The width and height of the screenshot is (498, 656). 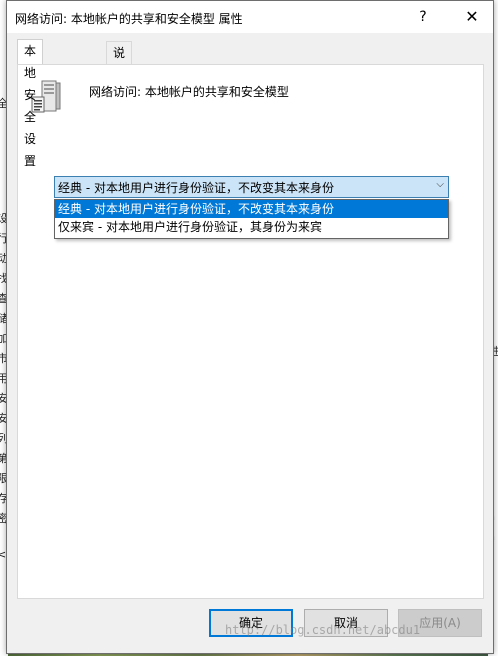 I want to click on option-guest-only: 仅来宾 - 对本地用户进行身份验证，其身份为来宾, so click(x=251, y=227).